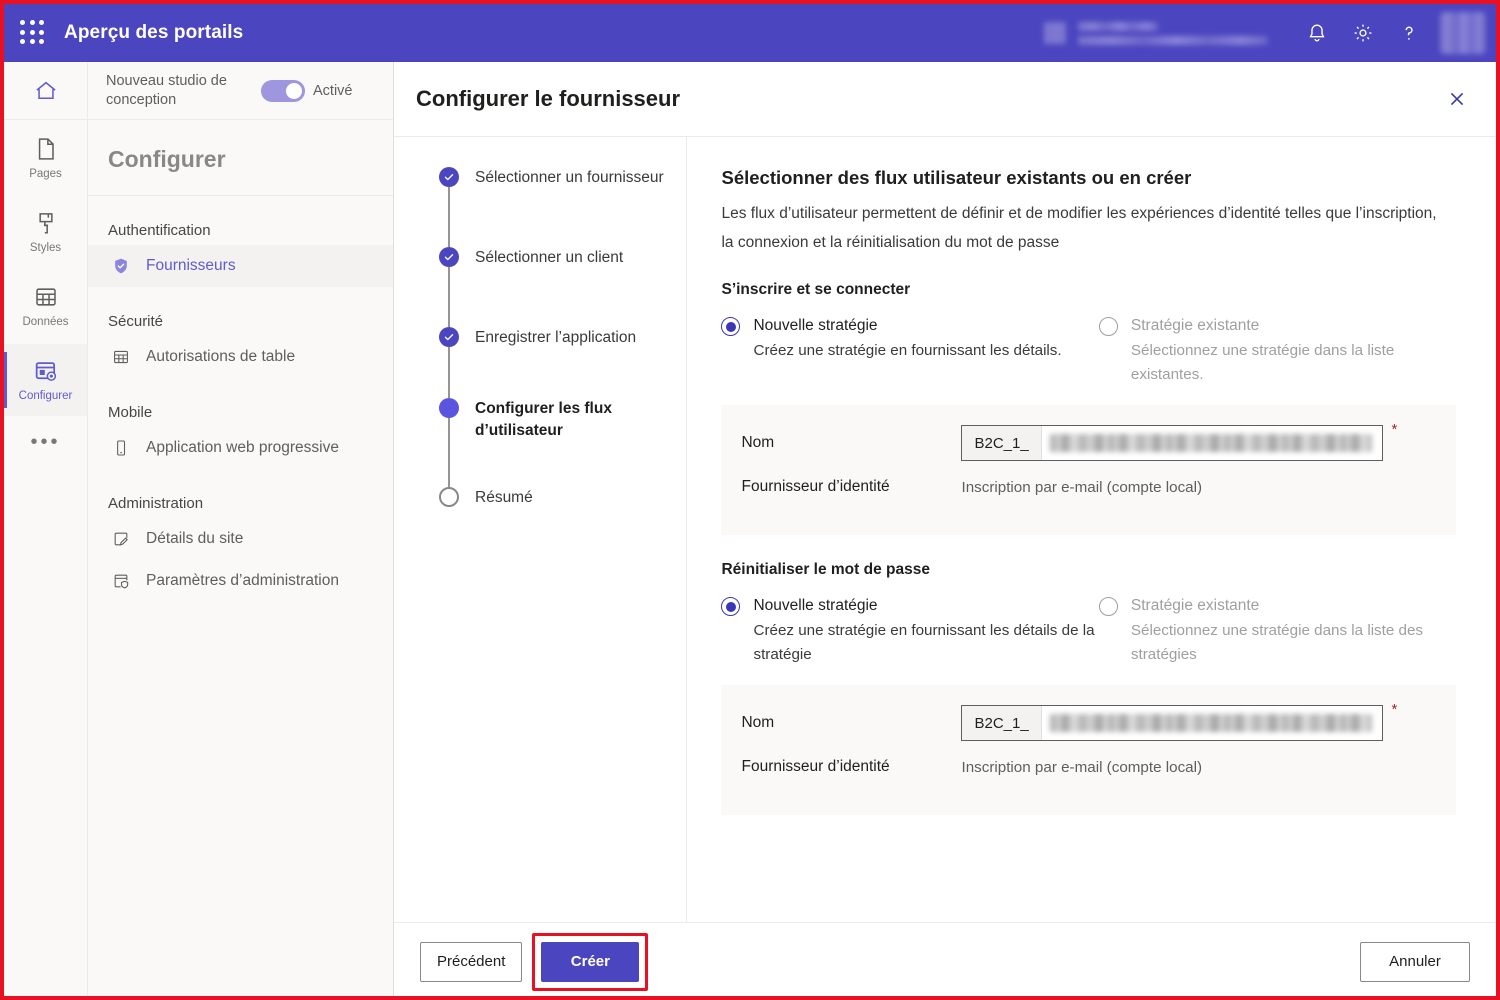 Image resolution: width=1500 pixels, height=1000 pixels. What do you see at coordinates (45, 91) in the screenshot?
I see `home-icon` at bounding box center [45, 91].